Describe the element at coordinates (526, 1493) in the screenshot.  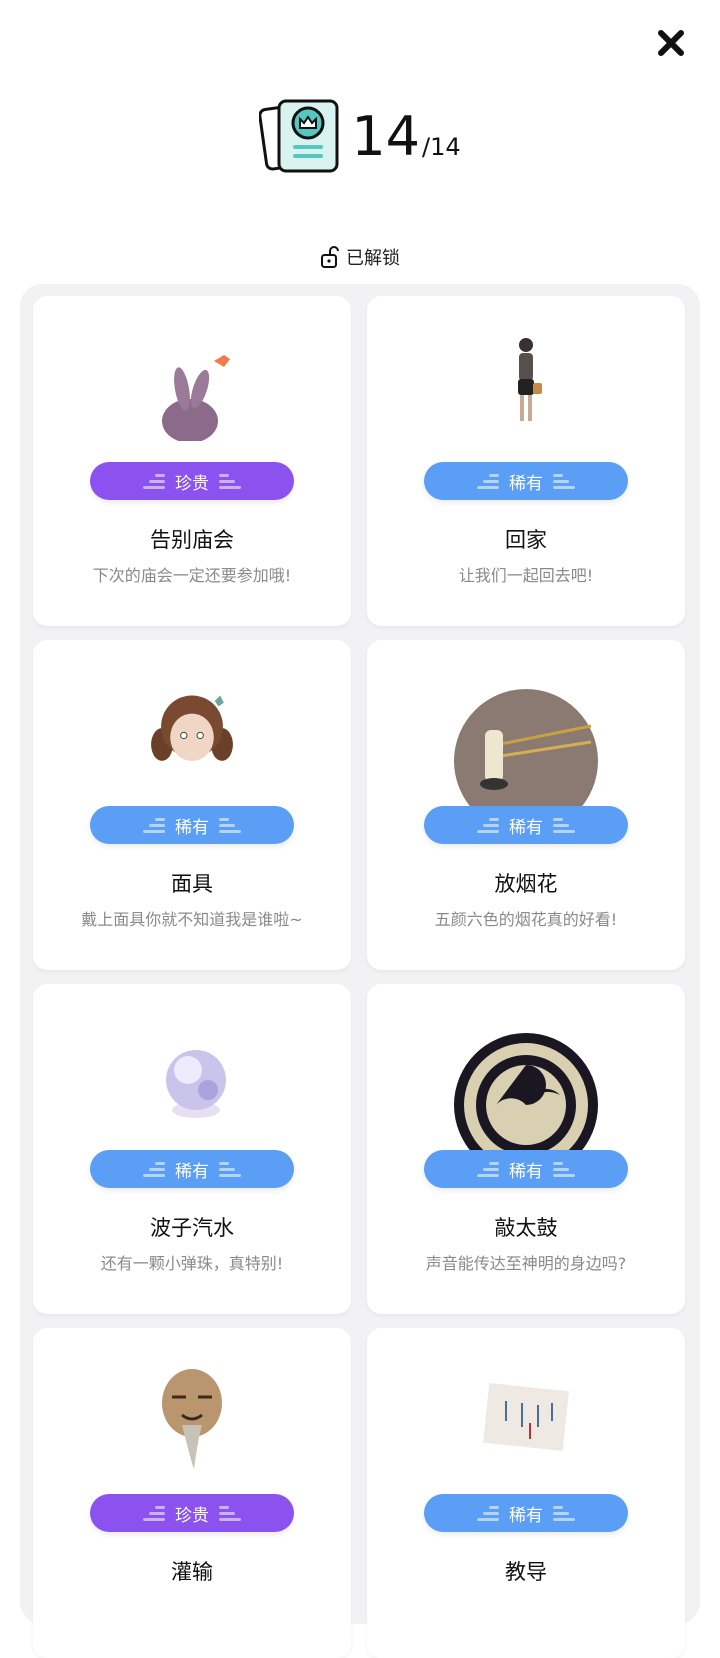
I see `collection-card: 稀有 教导` at that location.